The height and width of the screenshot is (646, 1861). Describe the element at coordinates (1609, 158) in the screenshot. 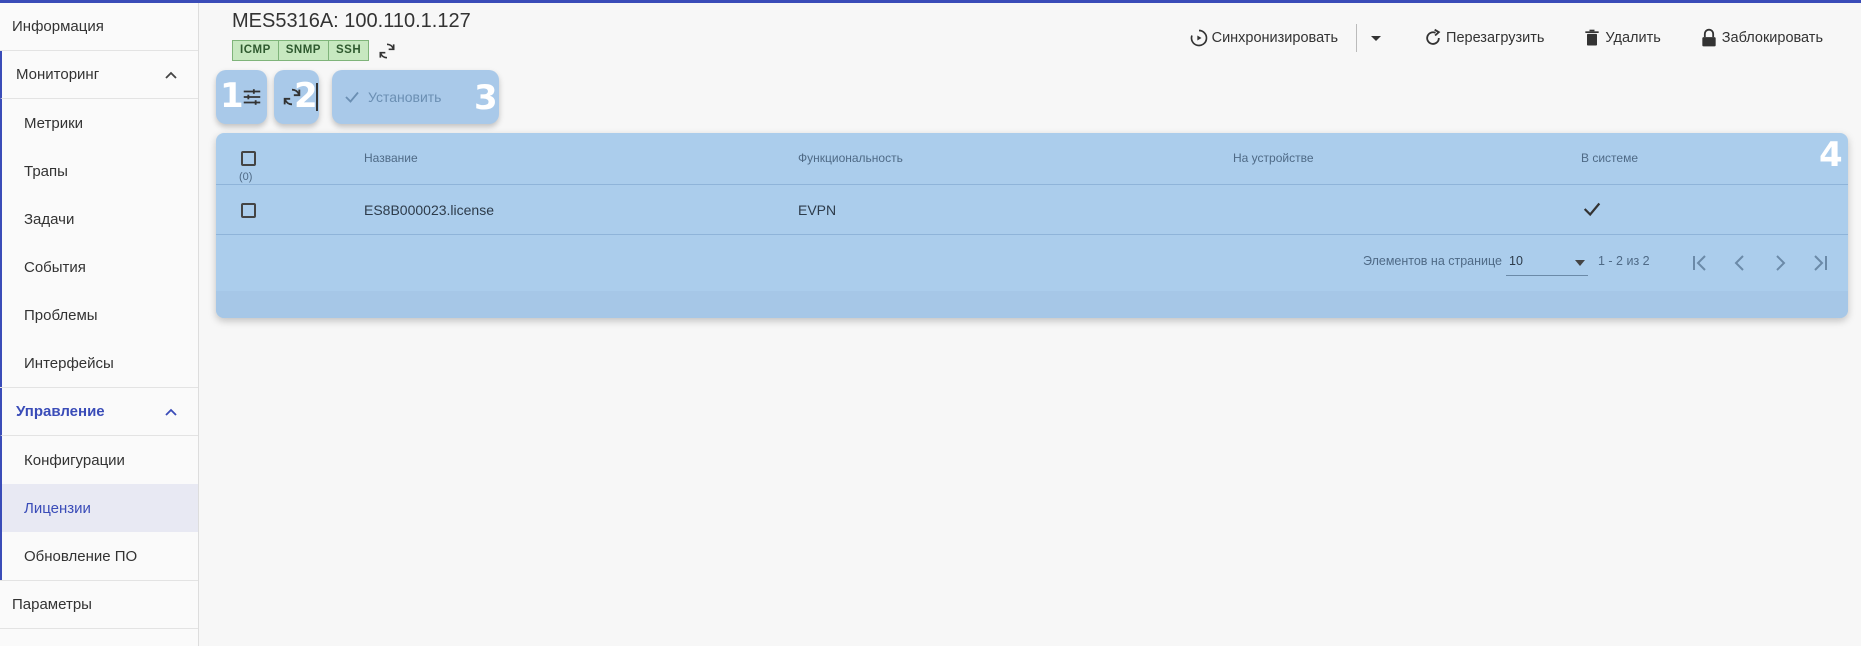

I see `column-header-in-system: В системе` at that location.